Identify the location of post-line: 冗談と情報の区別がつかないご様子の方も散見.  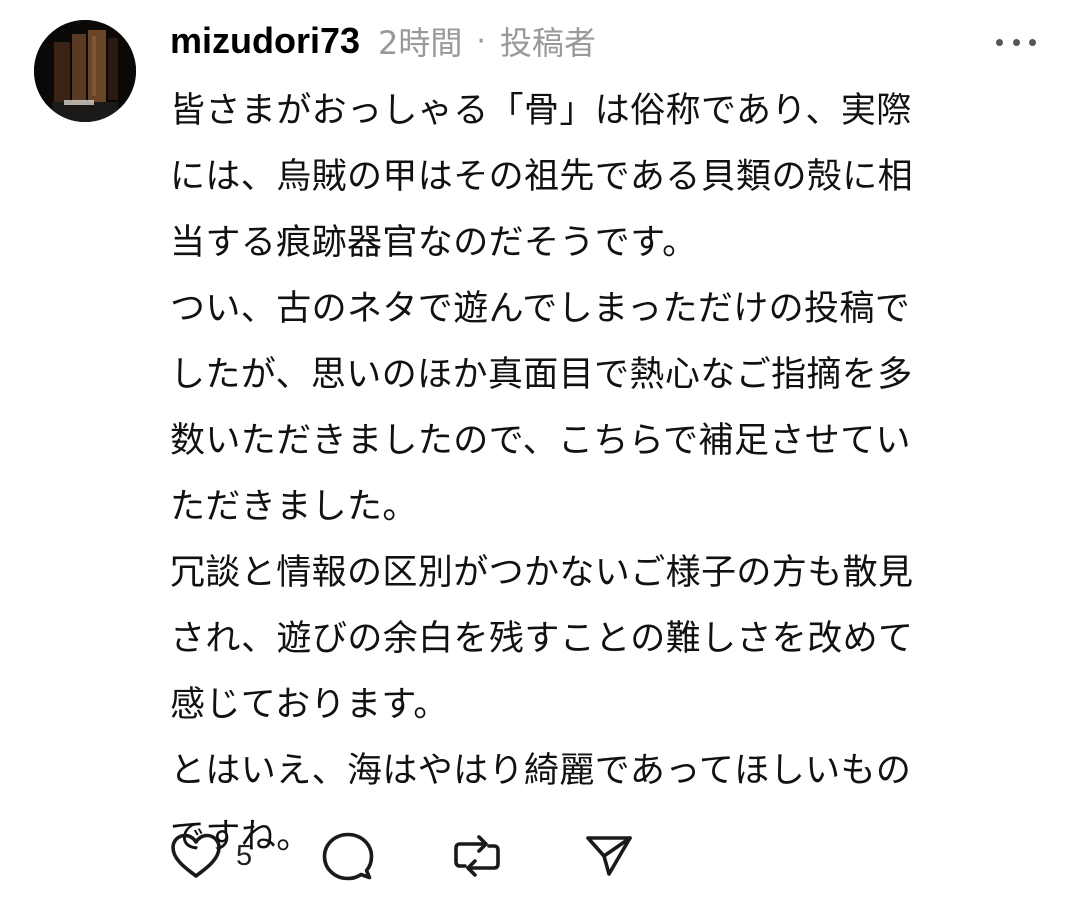
(542, 573).